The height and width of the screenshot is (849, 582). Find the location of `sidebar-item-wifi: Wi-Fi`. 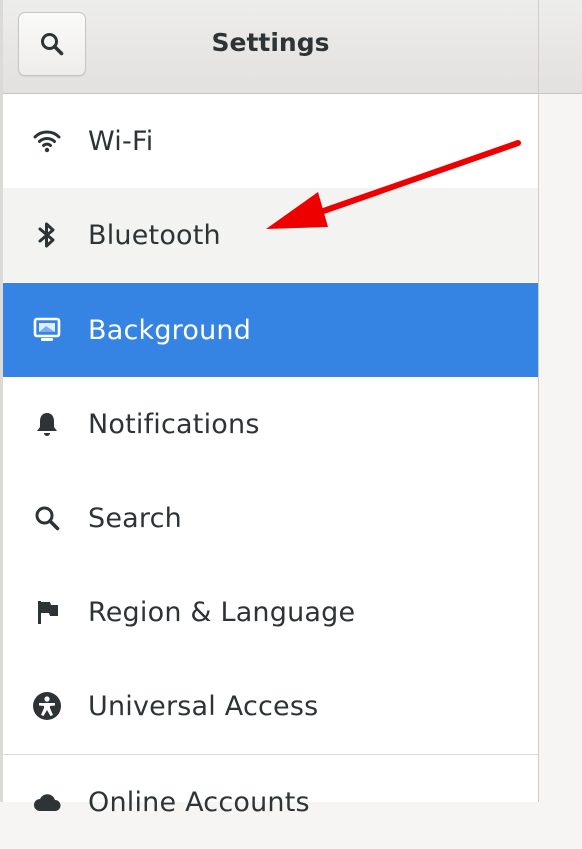

sidebar-item-wifi: Wi-Fi is located at coordinates (270, 141).